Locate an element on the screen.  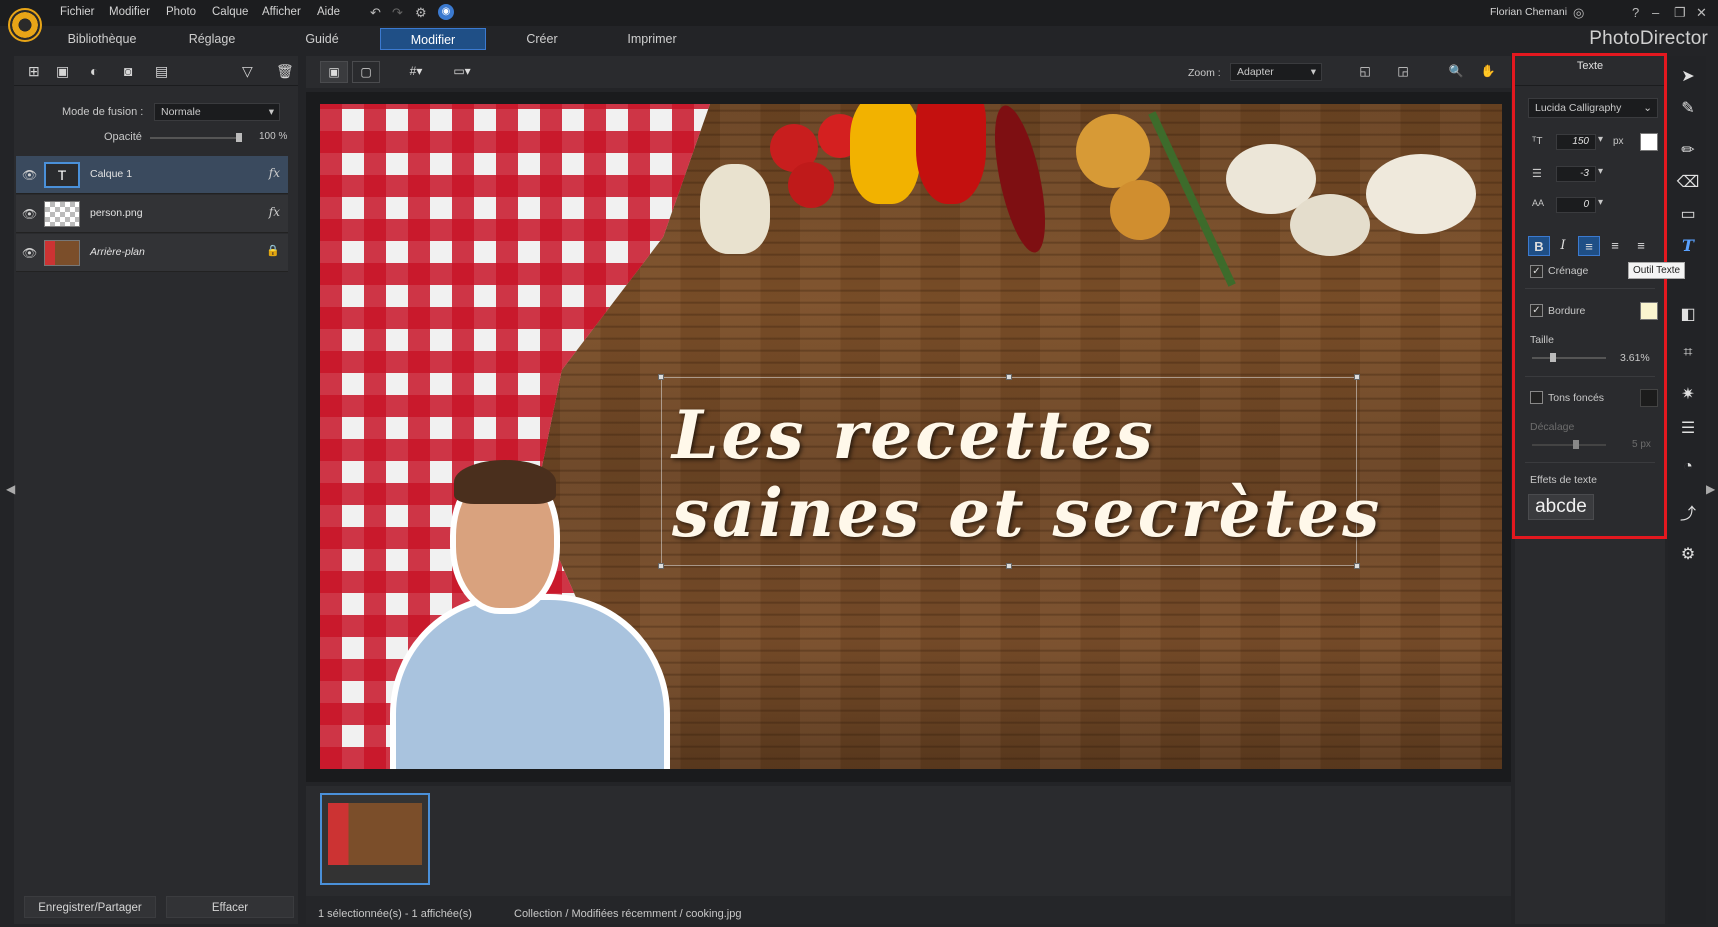
add-image-layer-icon: ▣ is located at coordinates (62, 71).